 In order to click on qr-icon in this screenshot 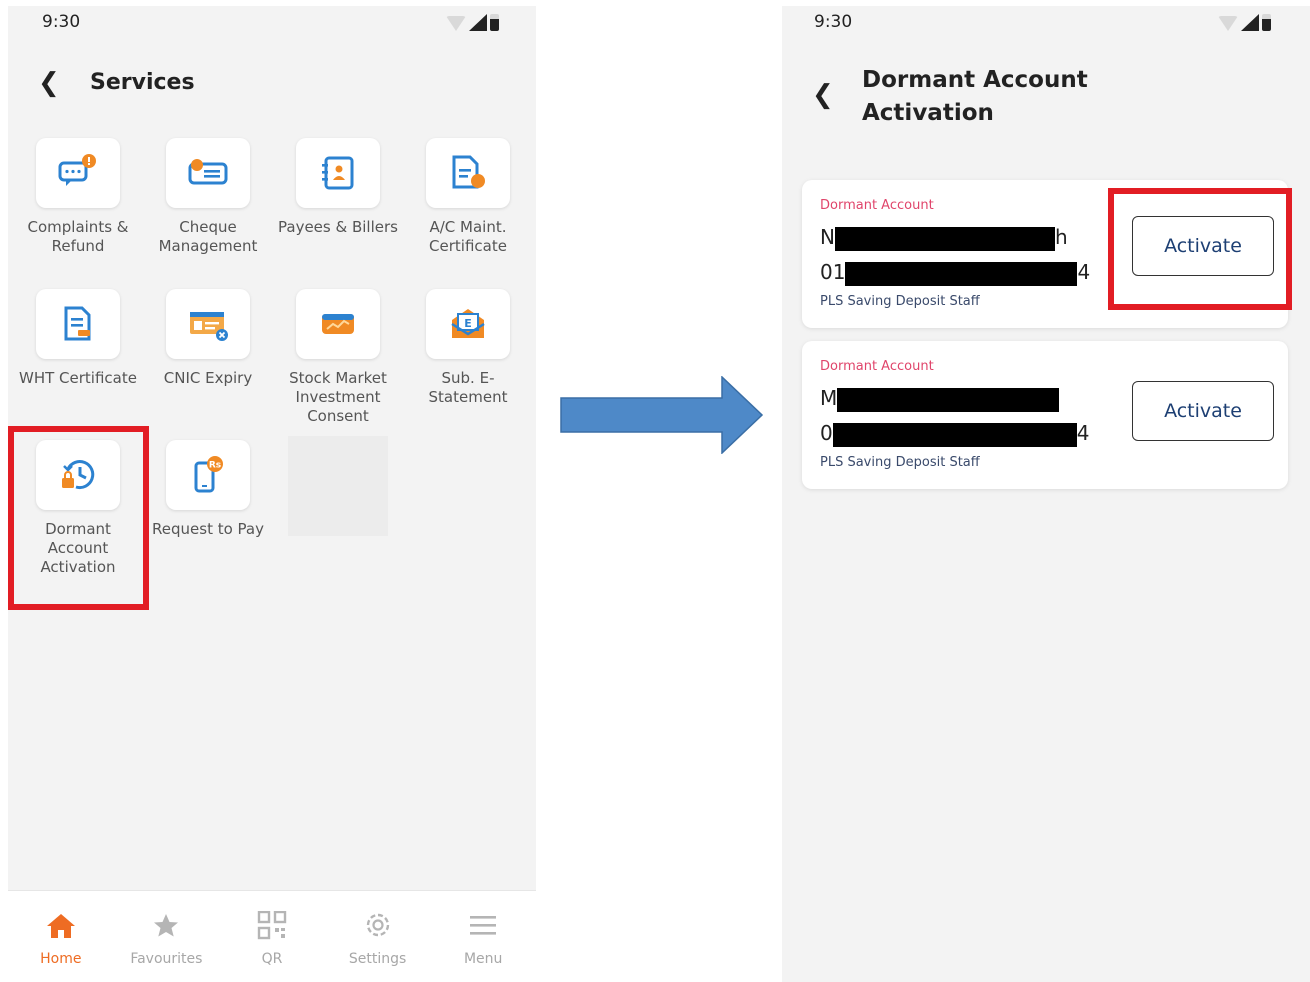, I will do `click(272, 925)`.